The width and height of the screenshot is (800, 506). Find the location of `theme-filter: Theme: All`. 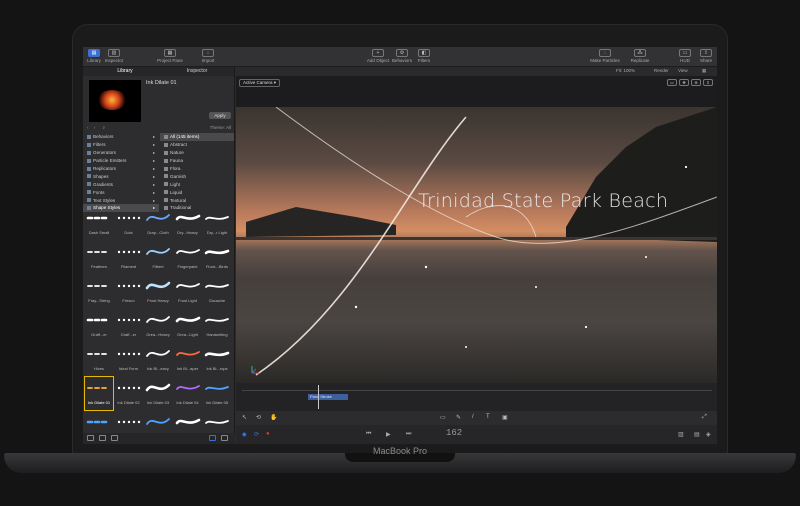

theme-filter: Theme: All is located at coordinates (220, 127).